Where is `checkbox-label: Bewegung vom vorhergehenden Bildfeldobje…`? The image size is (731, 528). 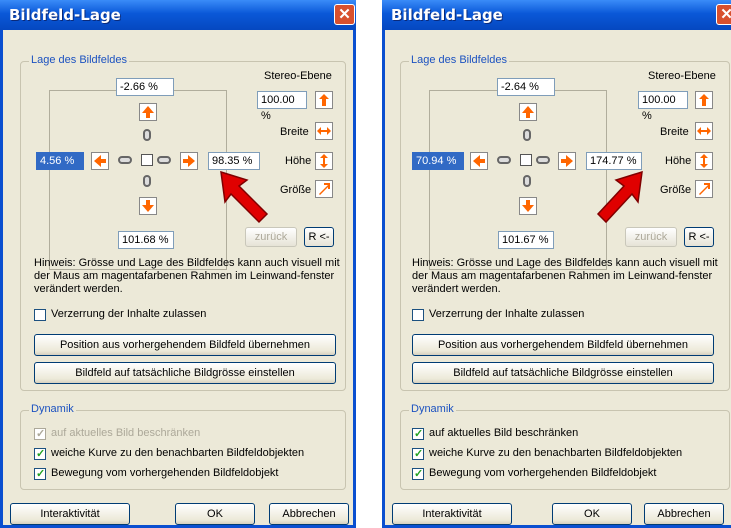 checkbox-label: Bewegung vom vorhergehenden Bildfeldobje… is located at coordinates (165, 473).